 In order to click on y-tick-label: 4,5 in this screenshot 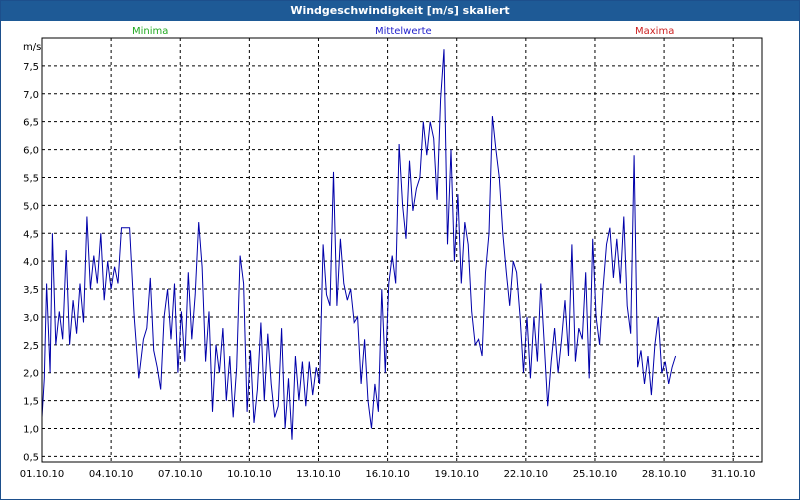, I will do `click(31, 234)`.